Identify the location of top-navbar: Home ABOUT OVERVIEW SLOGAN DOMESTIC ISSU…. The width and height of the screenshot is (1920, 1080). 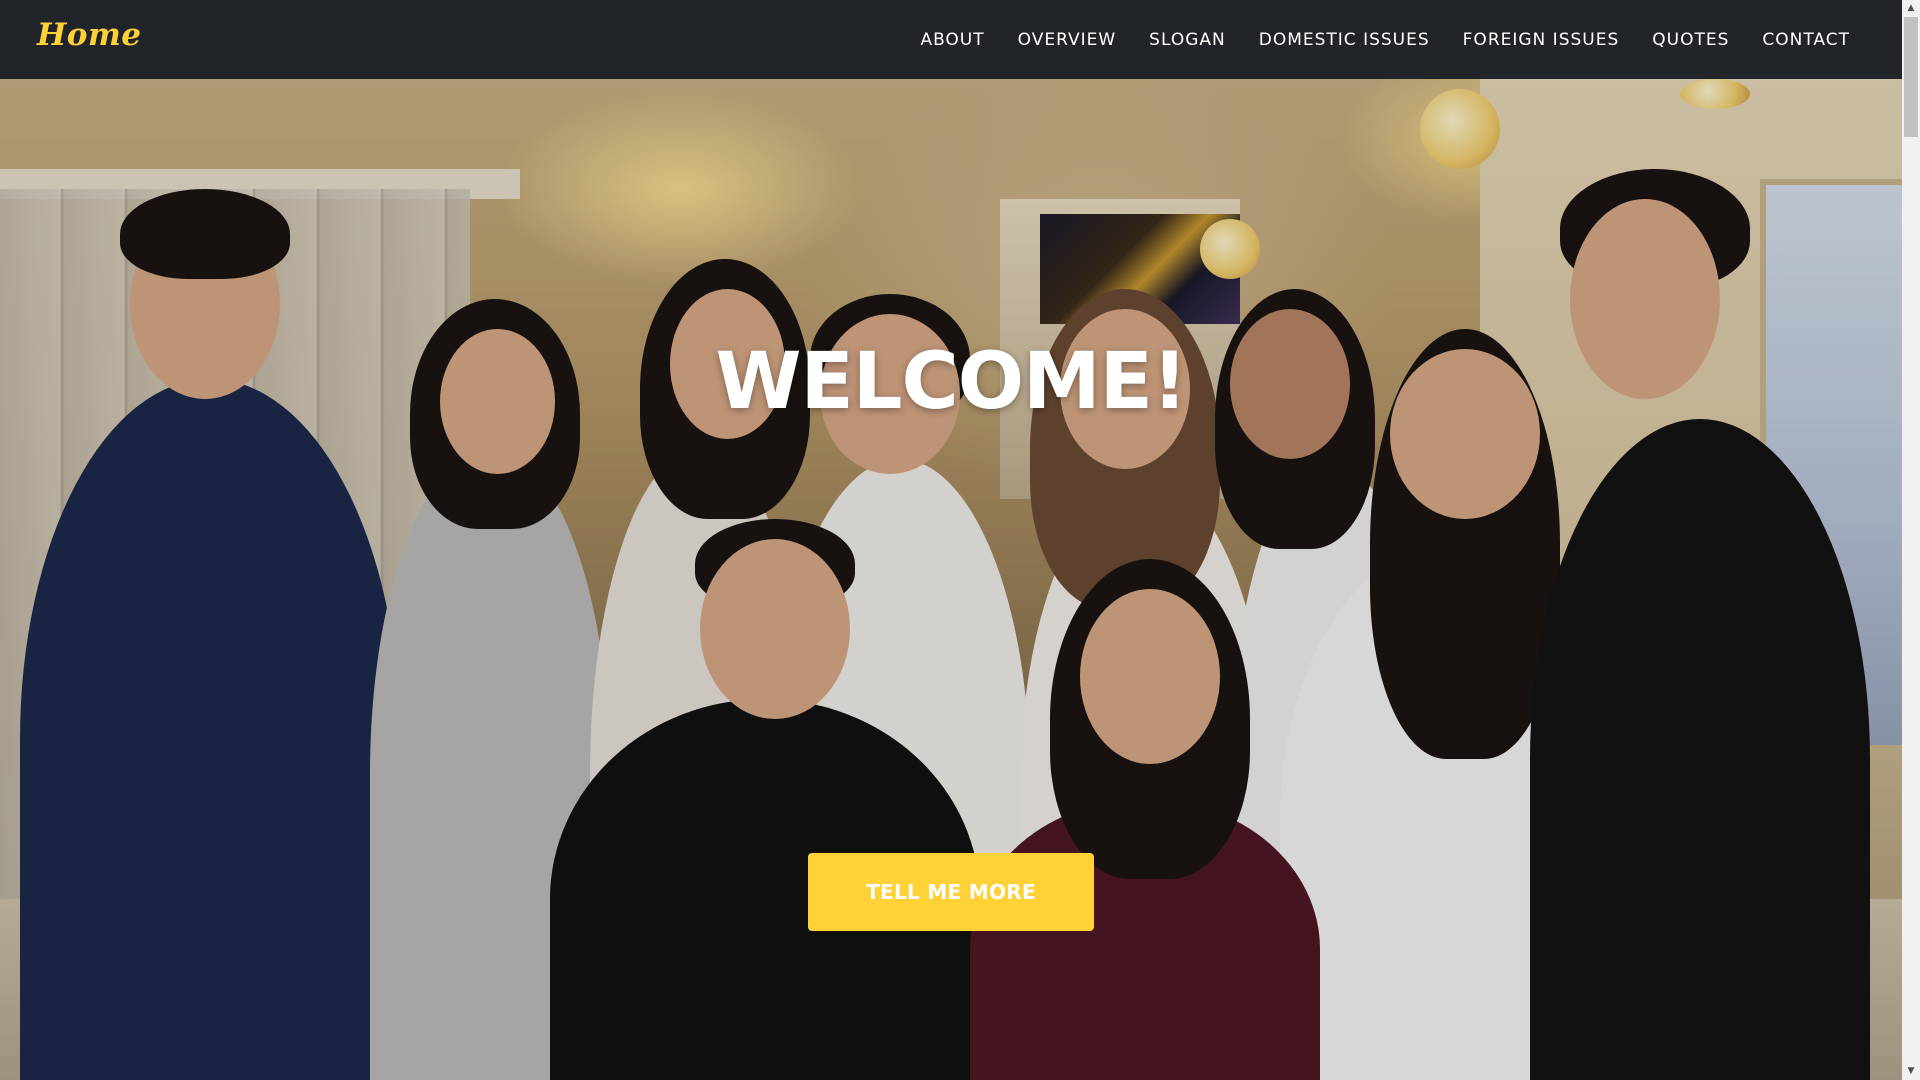
(951, 39).